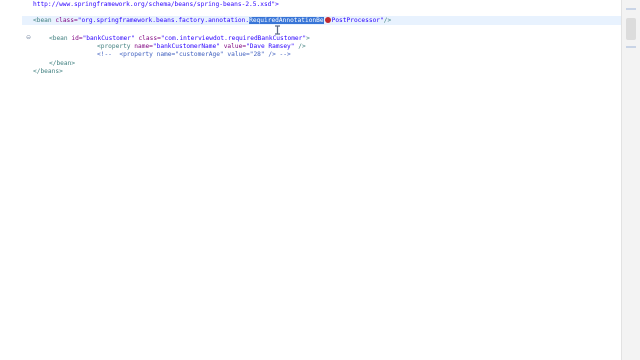  I want to click on property-tag: <property, so click(114, 46).